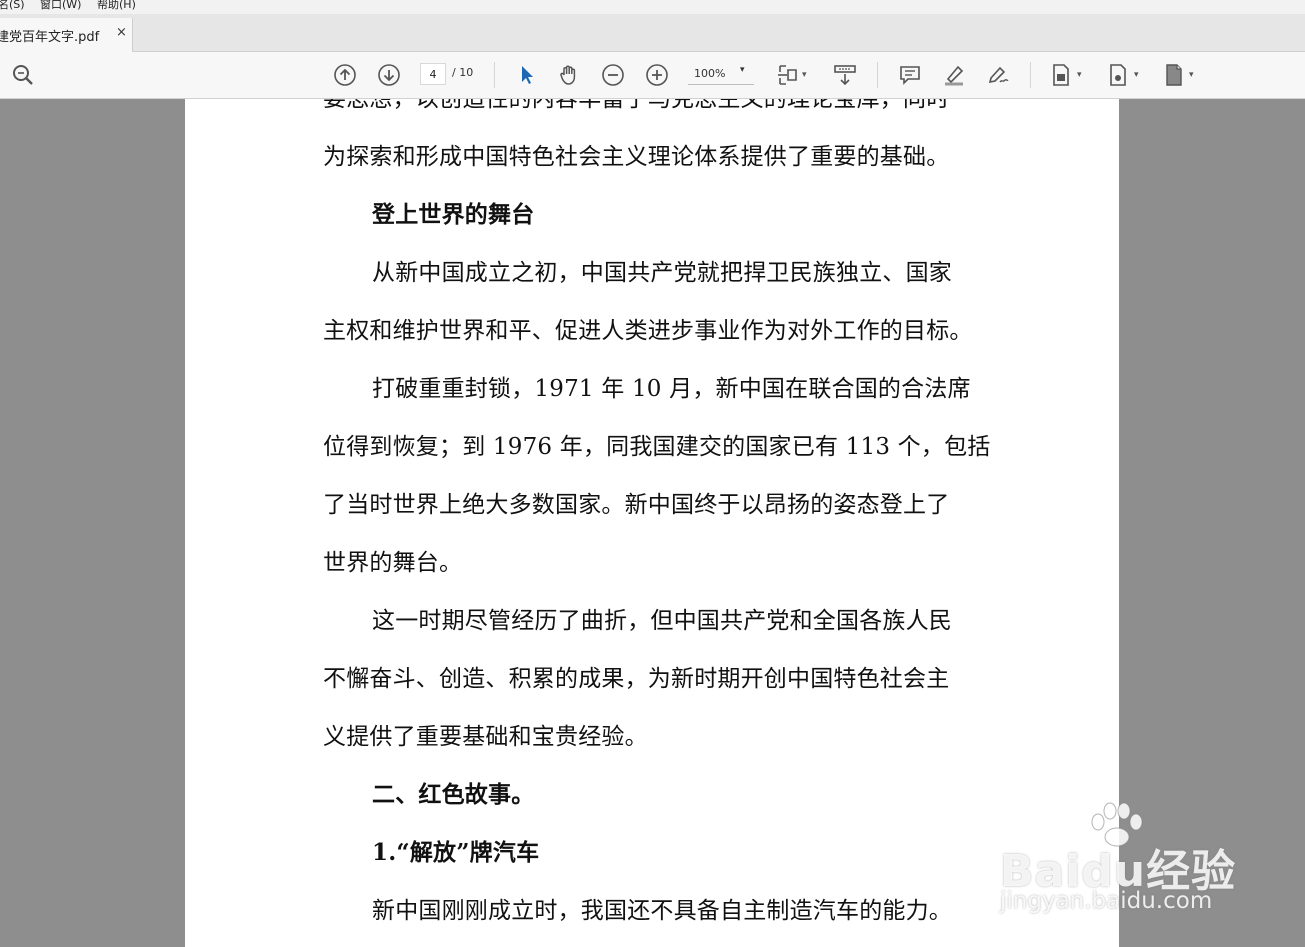  I want to click on document-tab: 建党百年文字.pdf ×, so click(66, 35).